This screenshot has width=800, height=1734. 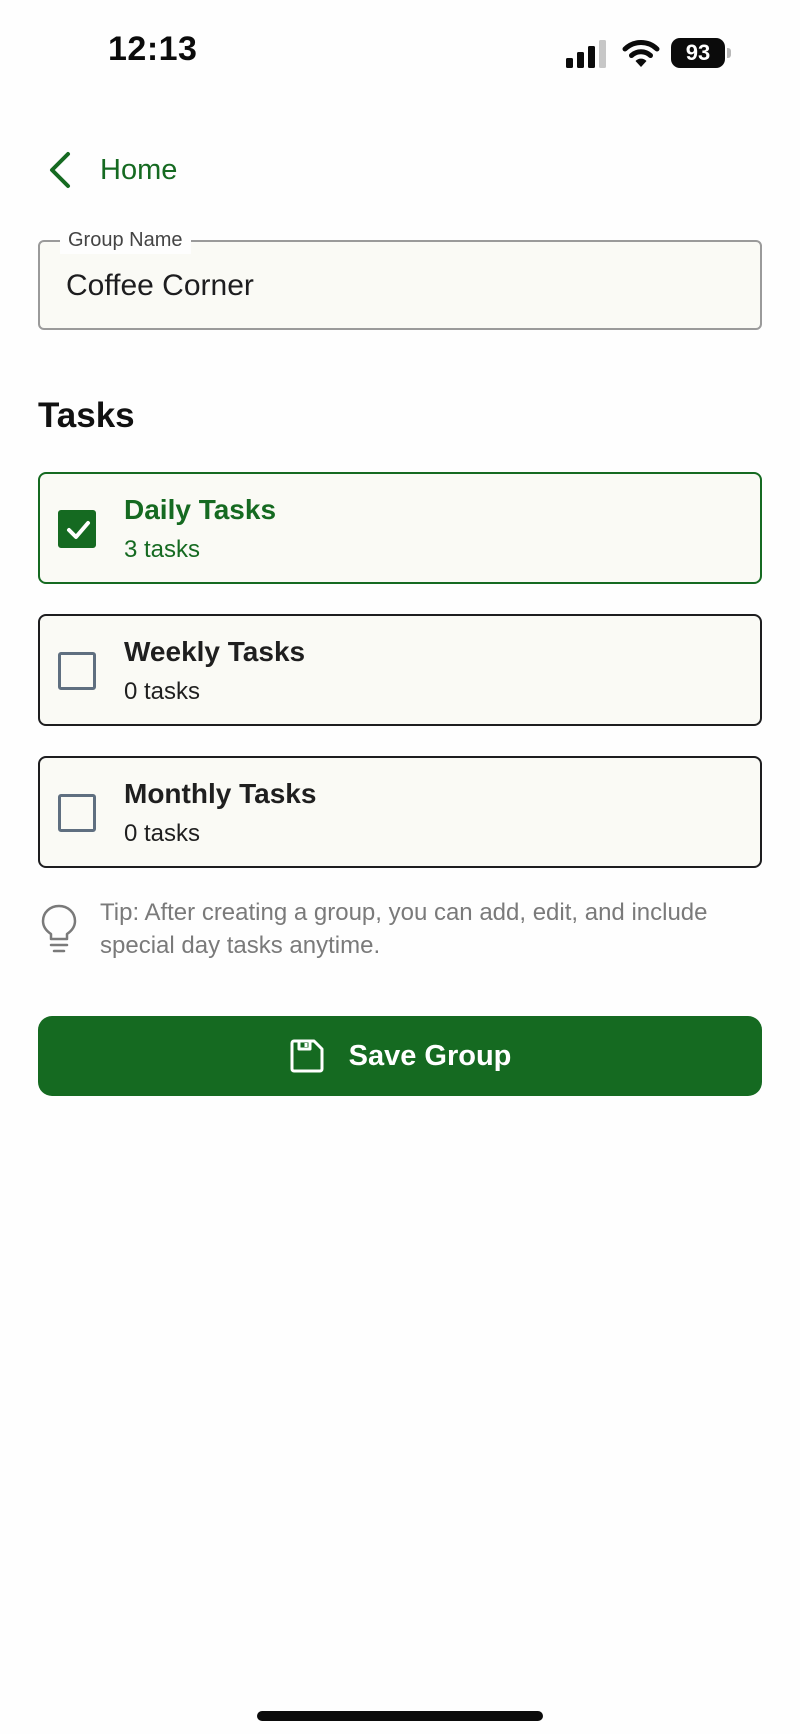 I want to click on cellular-signal-icon, so click(x=586, y=54).